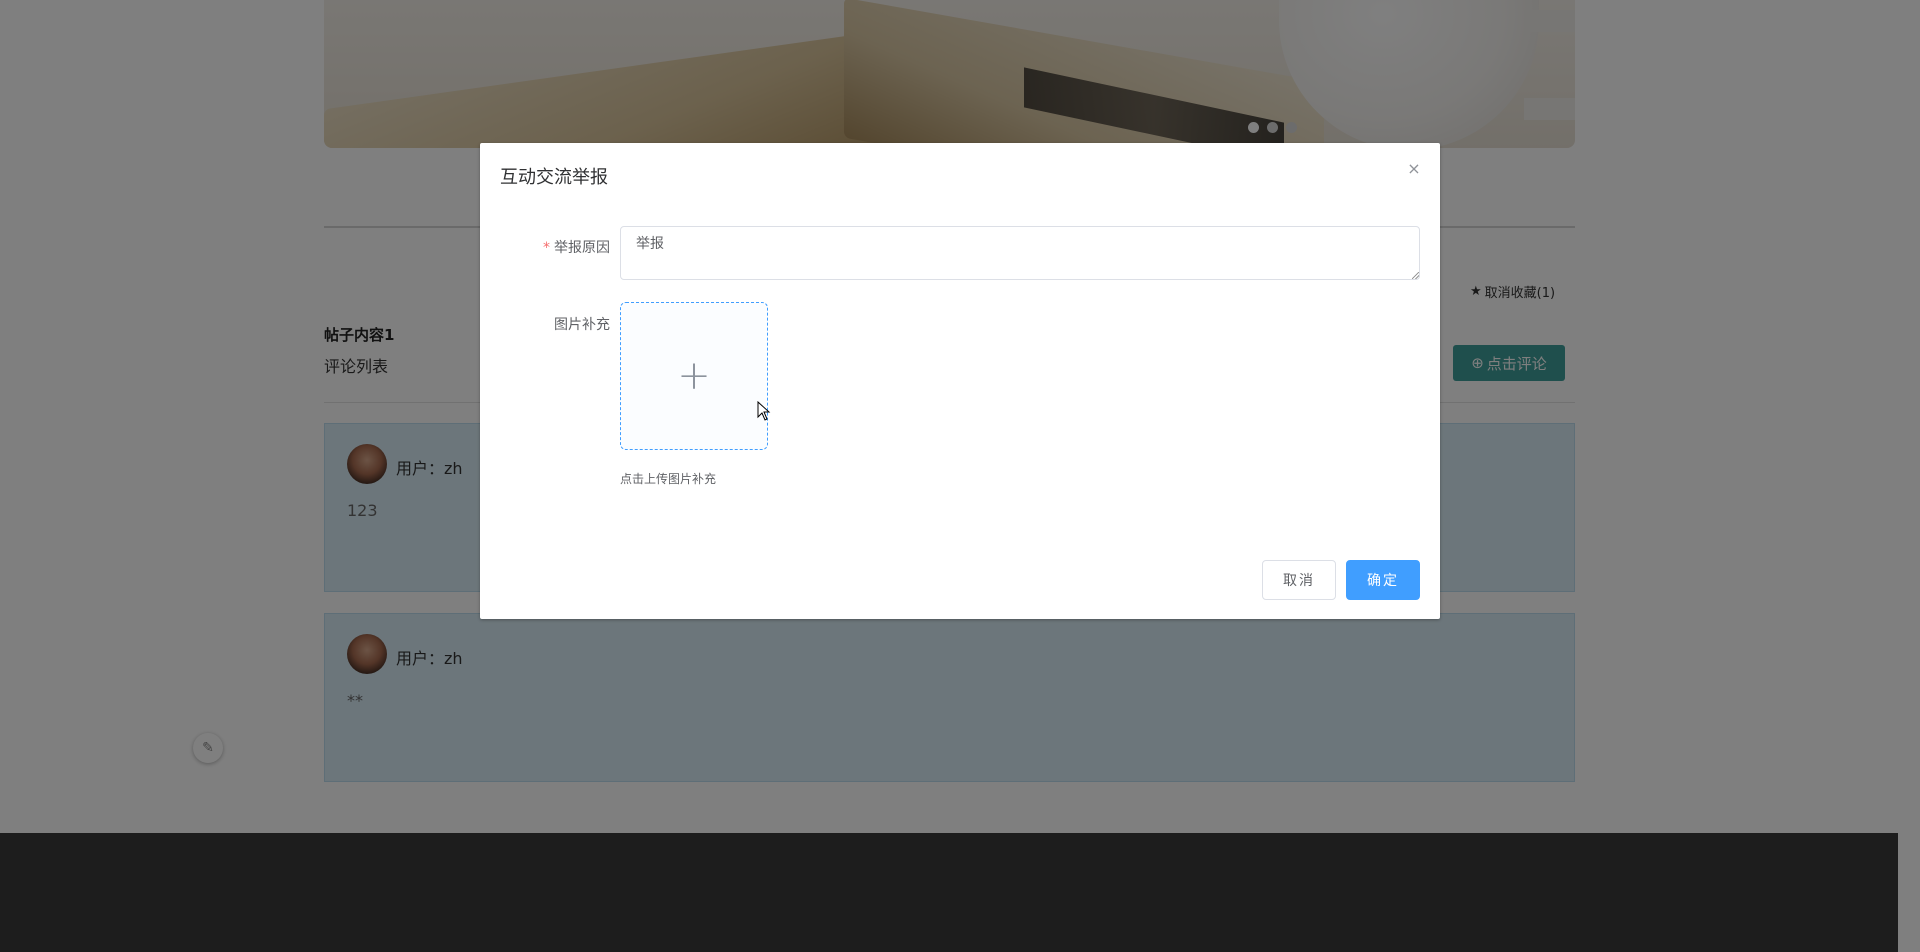 The image size is (1920, 952). Describe the element at coordinates (554, 177) in the screenshot. I see `dialog-title: 互动交流举报` at that location.